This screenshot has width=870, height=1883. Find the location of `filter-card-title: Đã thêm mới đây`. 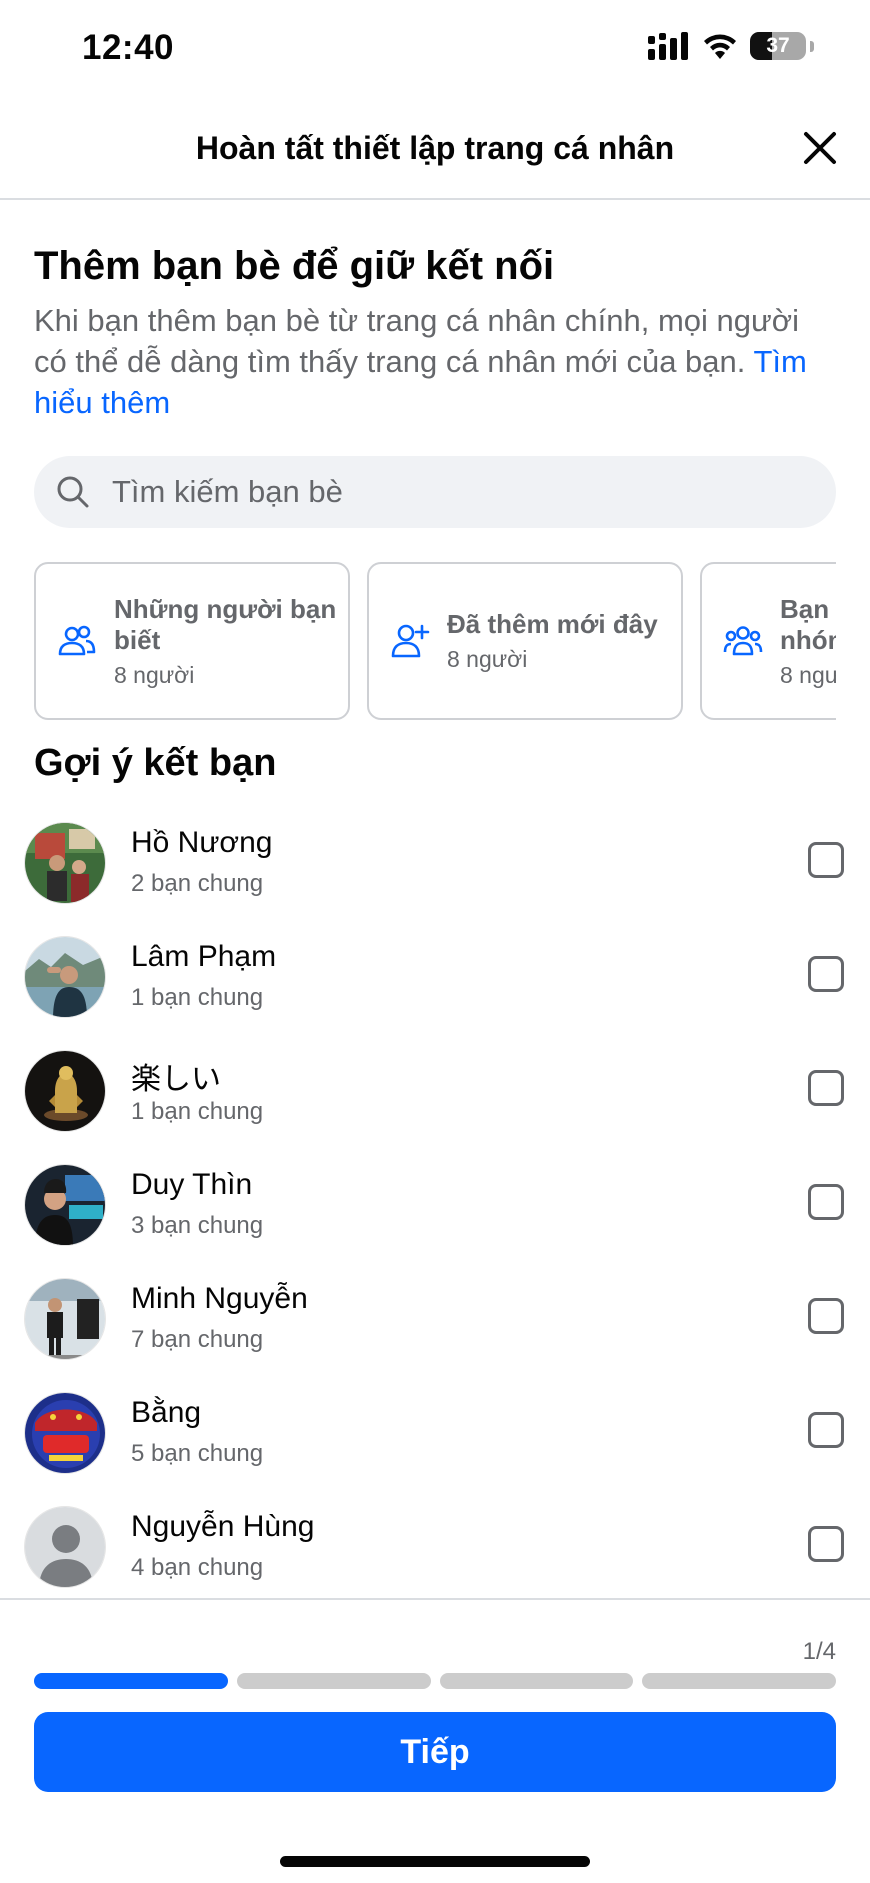

filter-card-title: Đã thêm mới đây is located at coordinates (552, 624).